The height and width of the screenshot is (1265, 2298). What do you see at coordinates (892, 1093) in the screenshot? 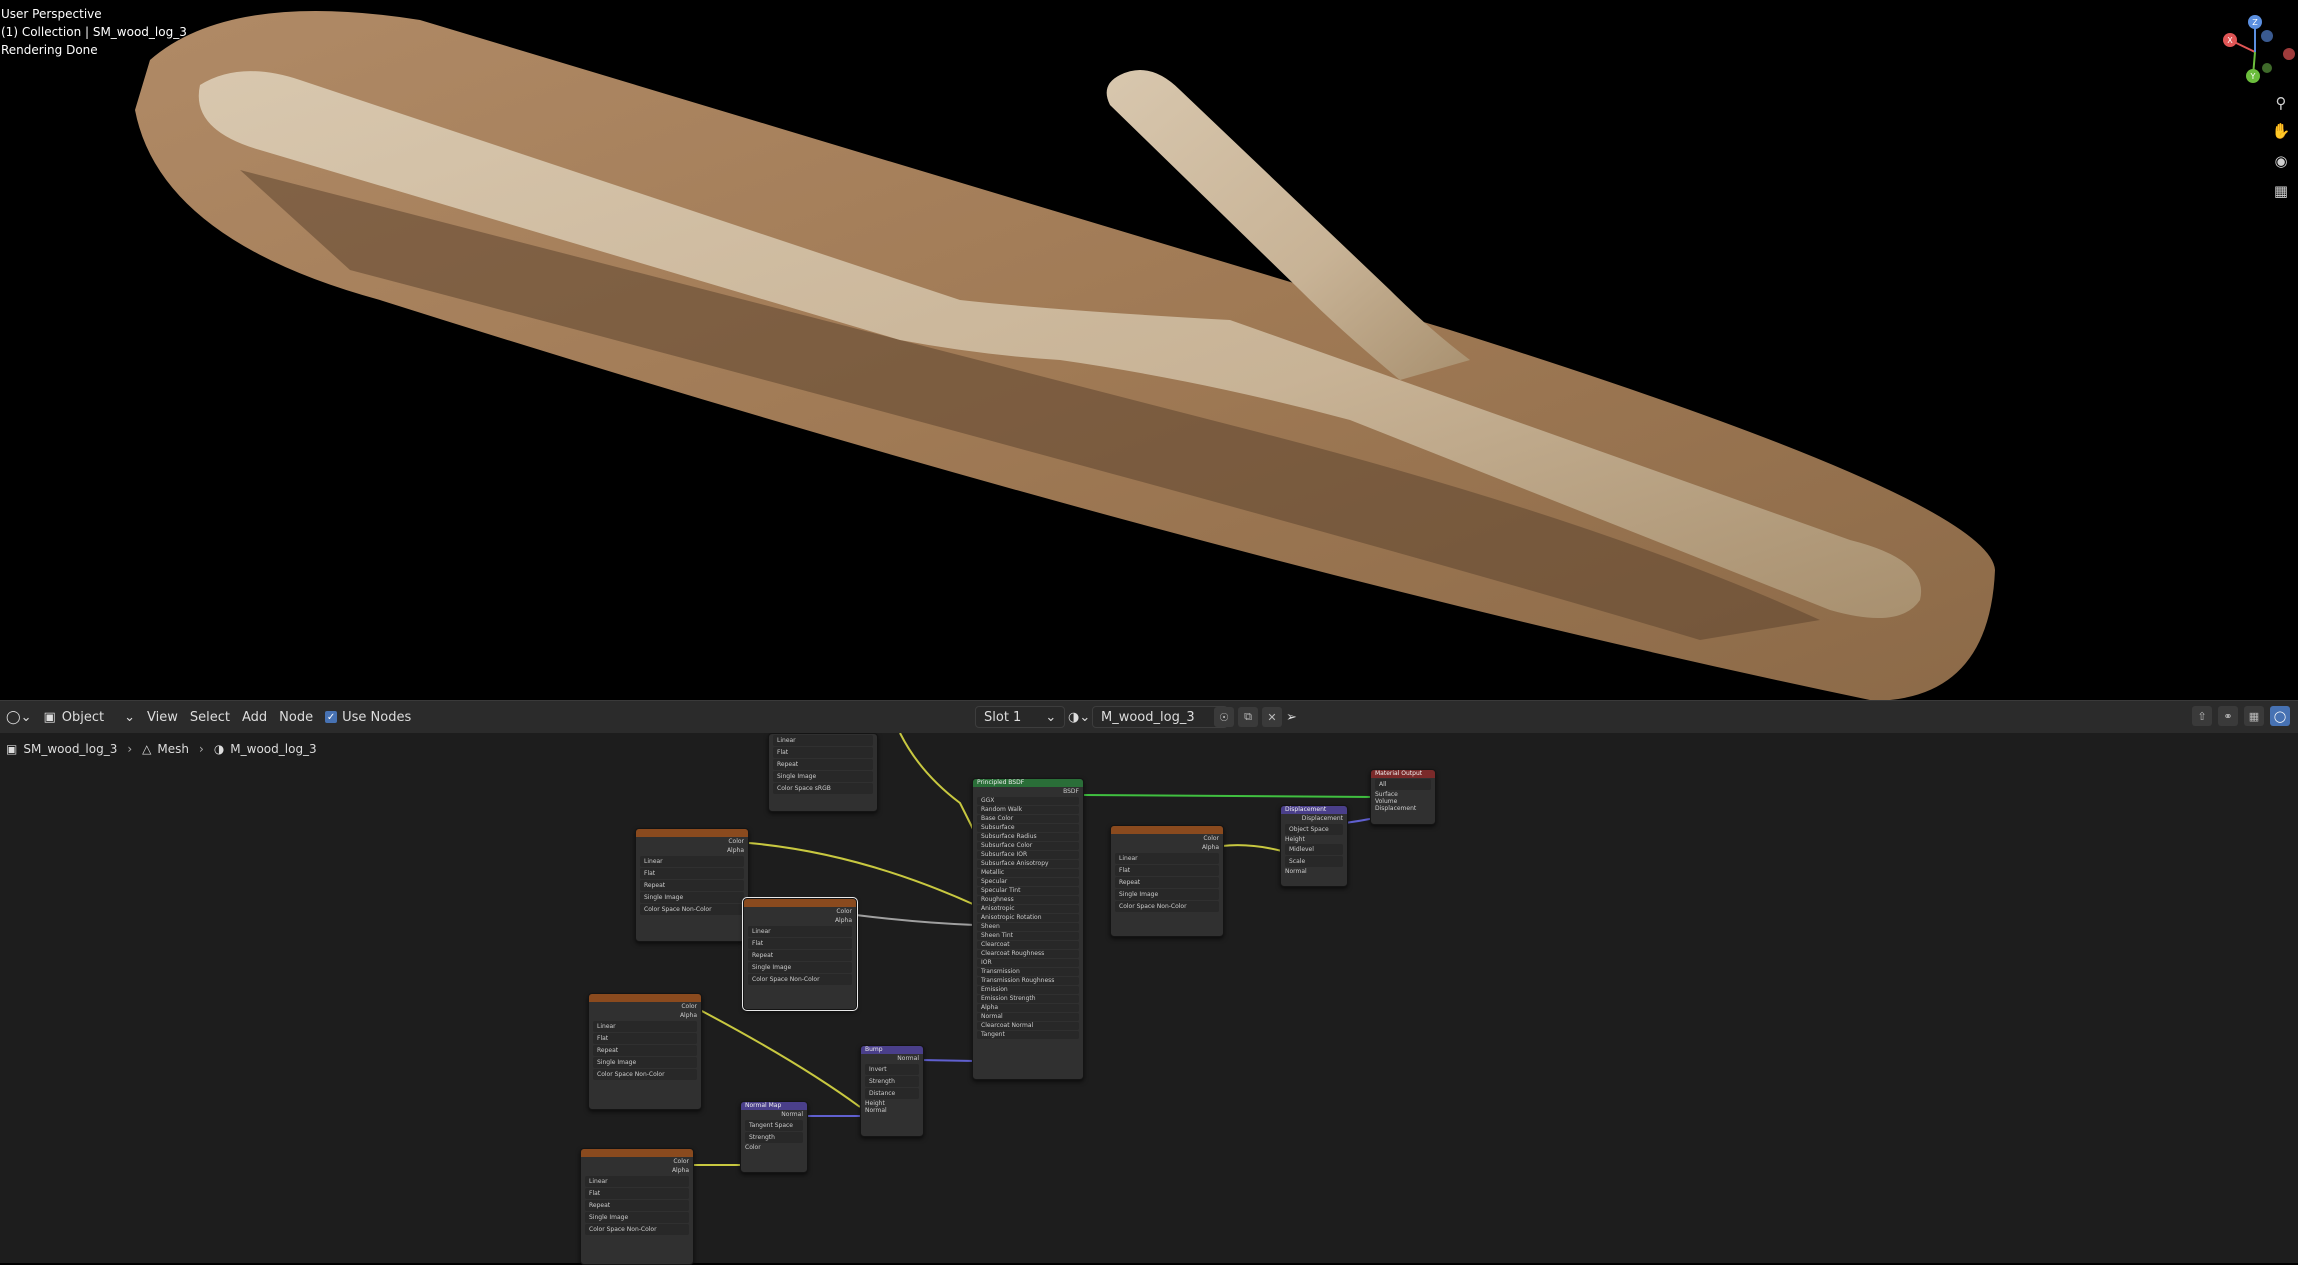
I see `distance-row: Distance` at bounding box center [892, 1093].